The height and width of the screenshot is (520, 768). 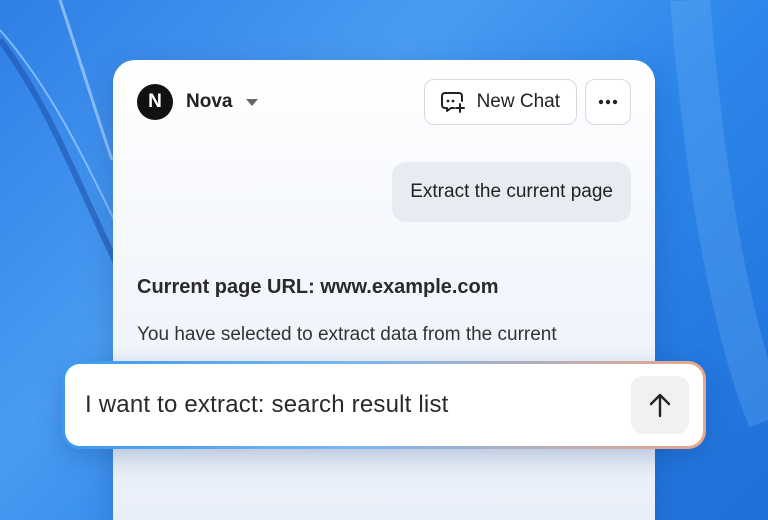 What do you see at coordinates (252, 102) in the screenshot?
I see `caret-down-icon` at bounding box center [252, 102].